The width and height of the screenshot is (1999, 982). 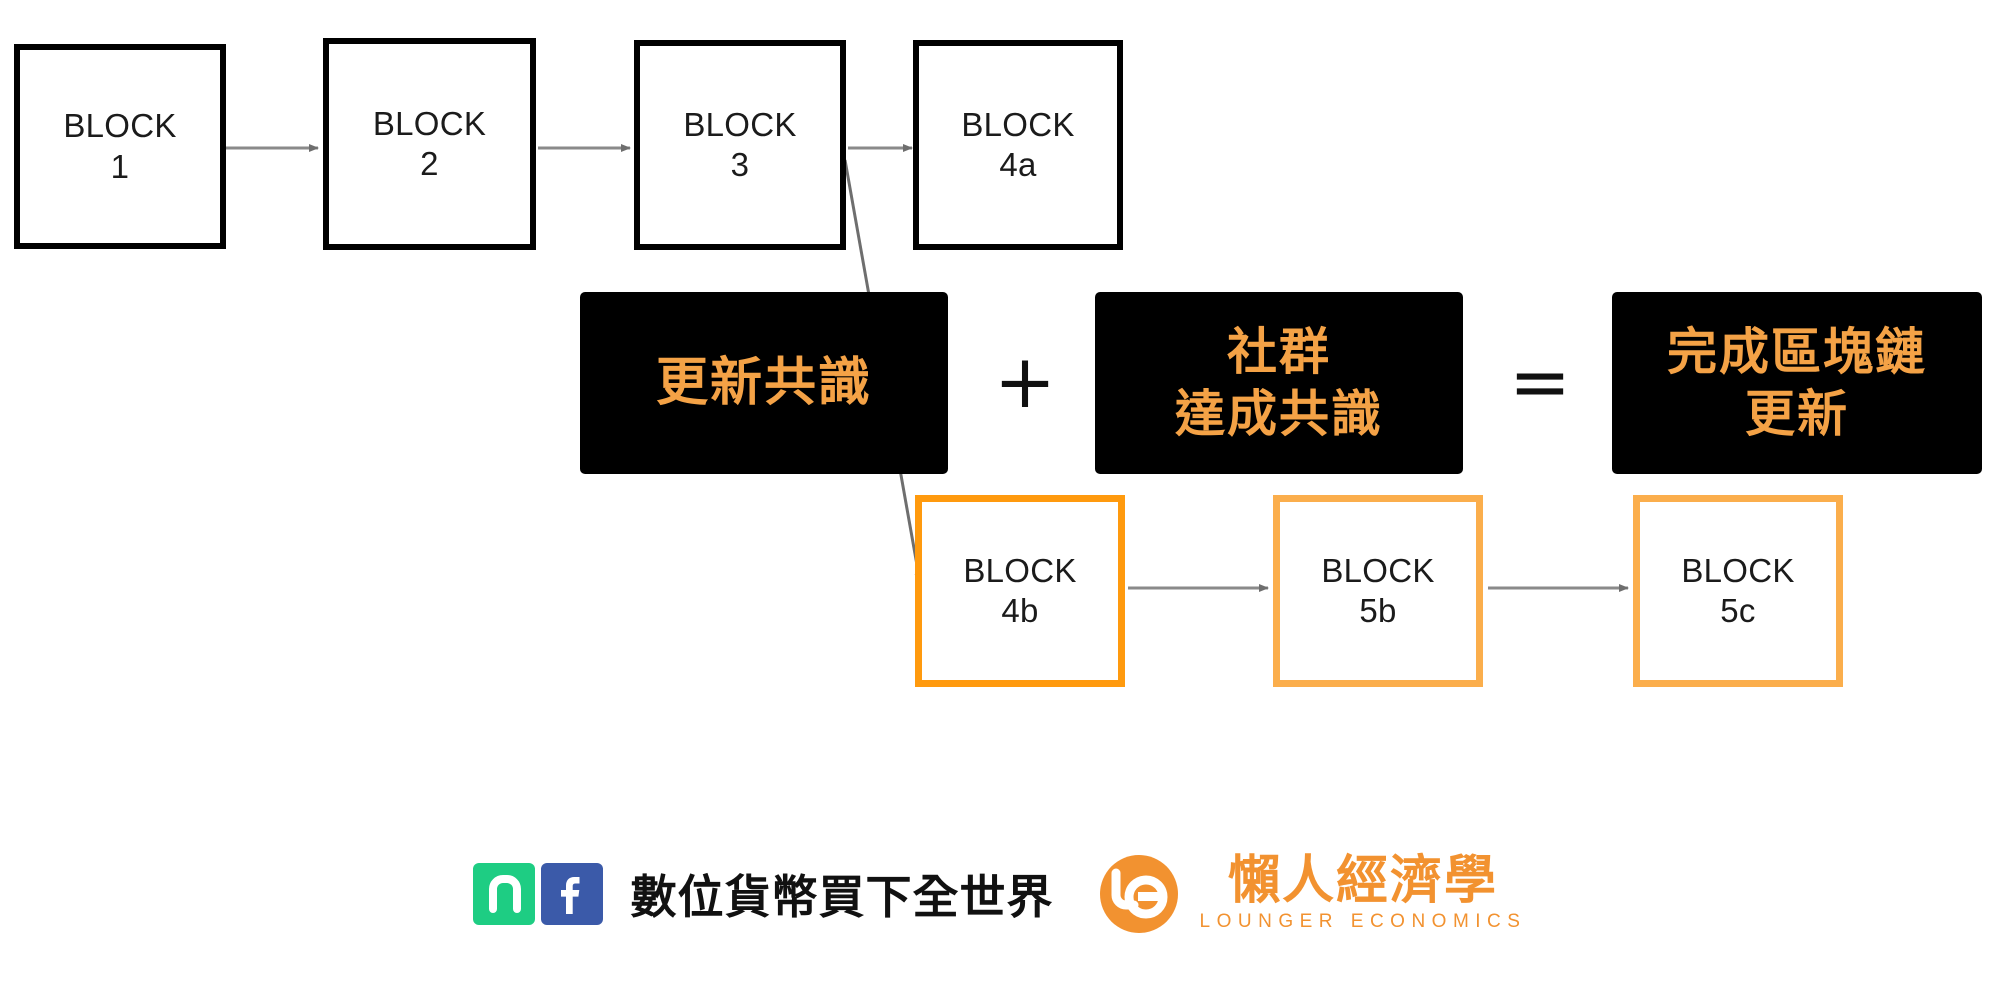 I want to click on block-4b: BLOCK 4b, so click(x=1020, y=591).